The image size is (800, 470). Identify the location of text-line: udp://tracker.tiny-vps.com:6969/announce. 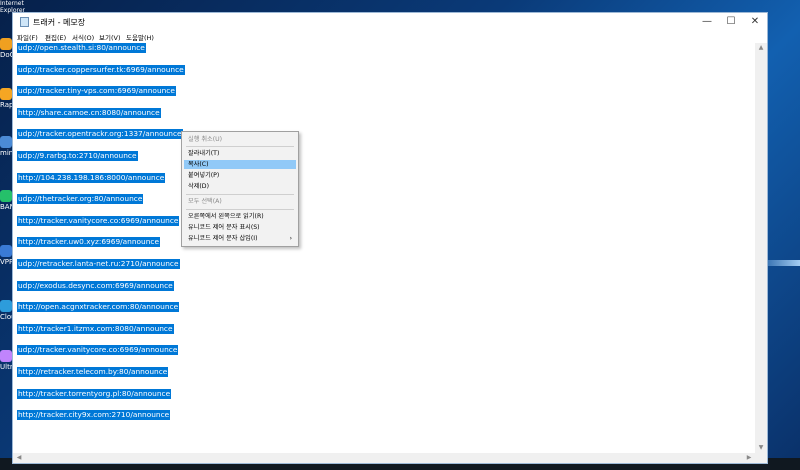
(96, 91).